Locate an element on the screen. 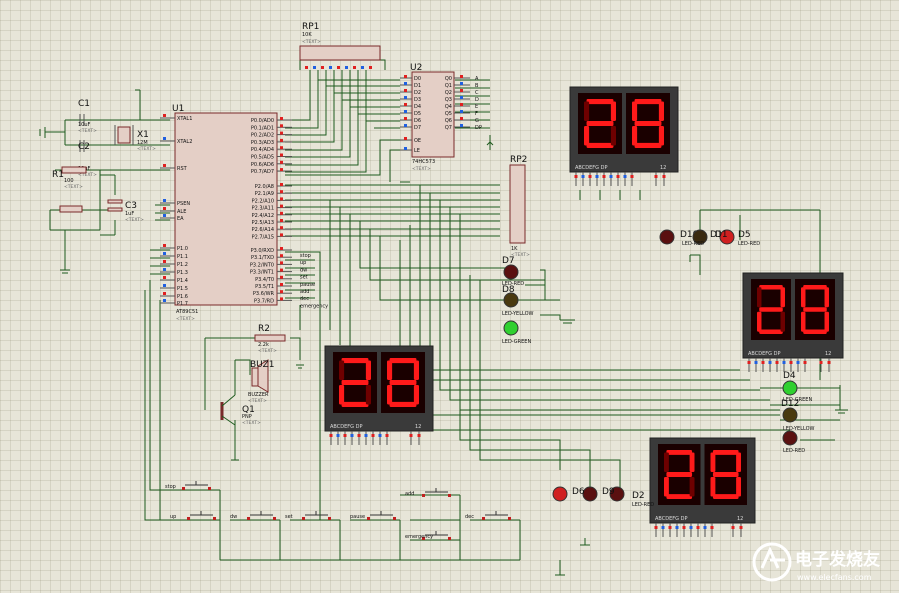 The height and width of the screenshot is (593, 899). u1-pin-label: P2.6/A14 is located at coordinates (263, 230).